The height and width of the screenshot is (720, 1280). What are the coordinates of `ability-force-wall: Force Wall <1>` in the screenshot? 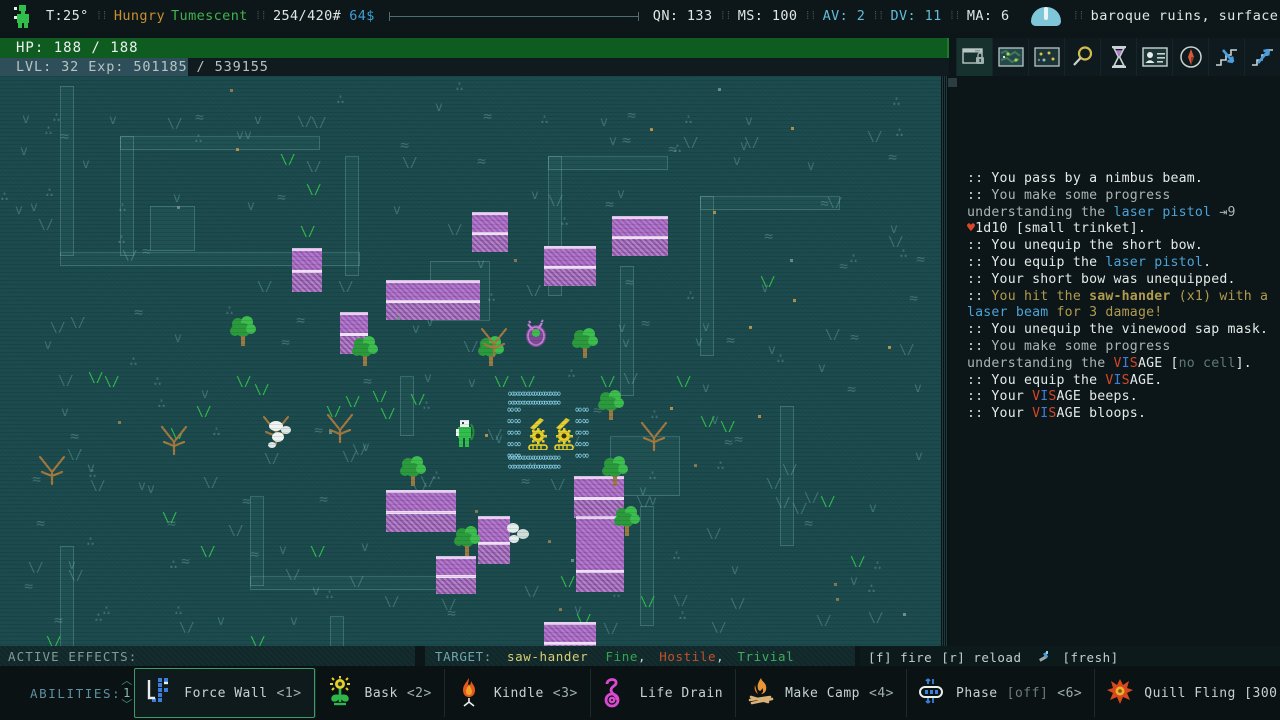 It's located at (224, 693).